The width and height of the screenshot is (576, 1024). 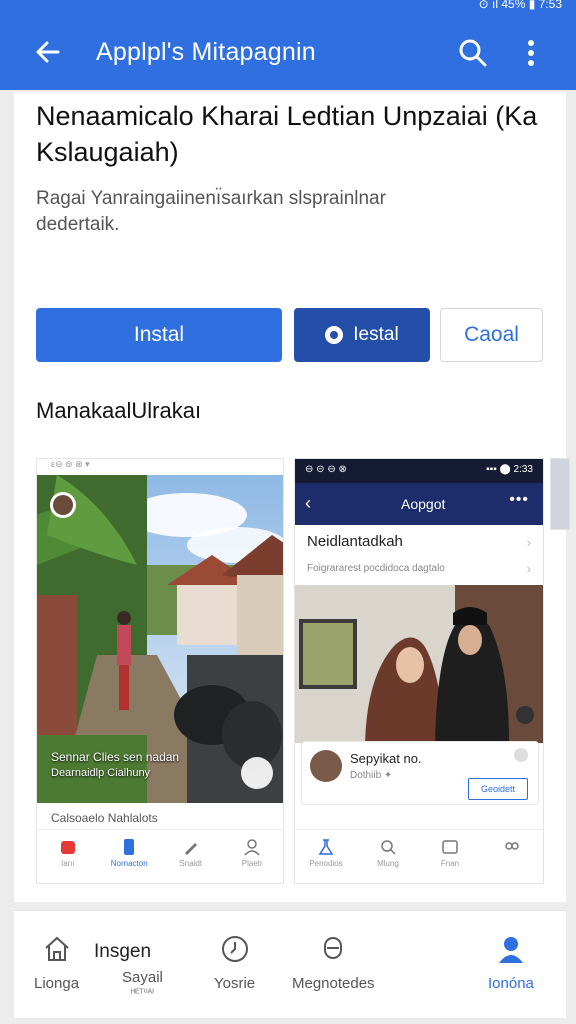 I want to click on more-vert-icon, so click(x=531, y=53).